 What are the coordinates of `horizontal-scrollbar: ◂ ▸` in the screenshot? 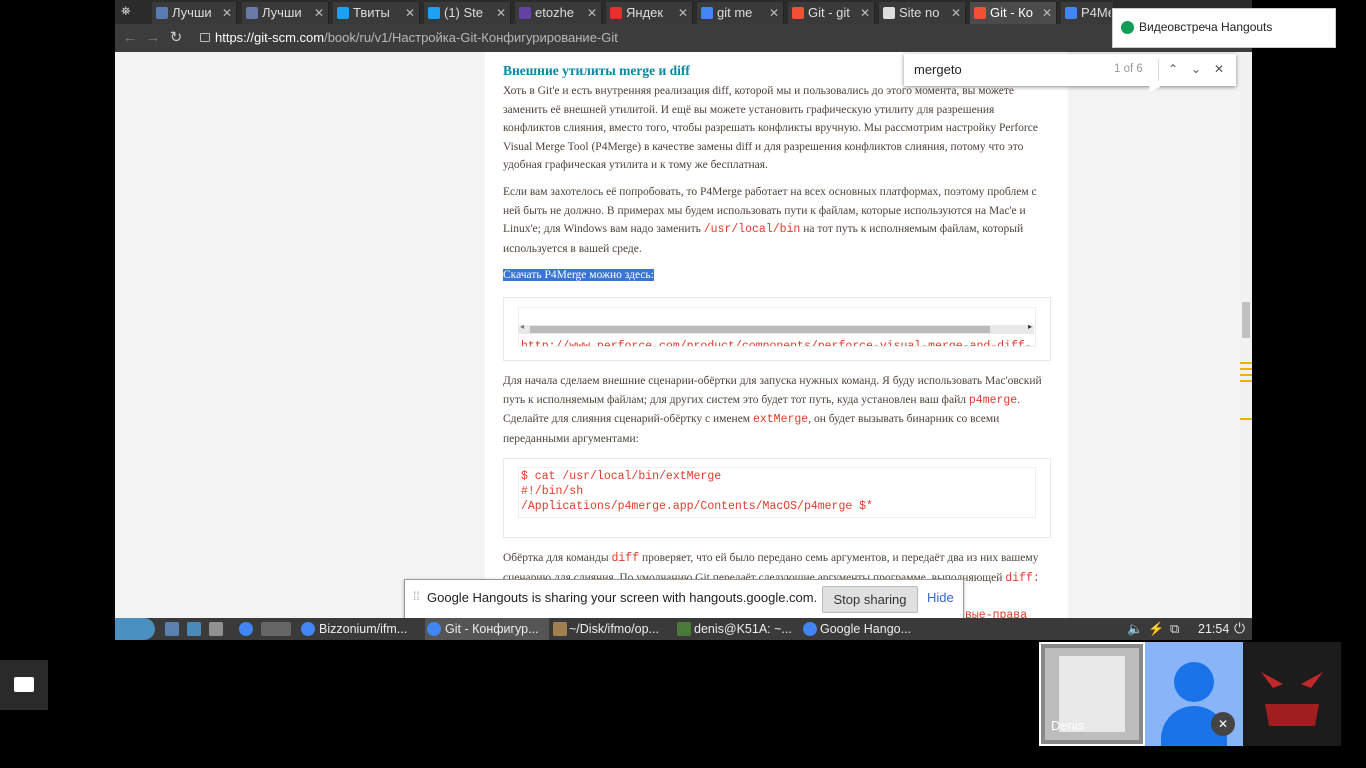 It's located at (776, 328).